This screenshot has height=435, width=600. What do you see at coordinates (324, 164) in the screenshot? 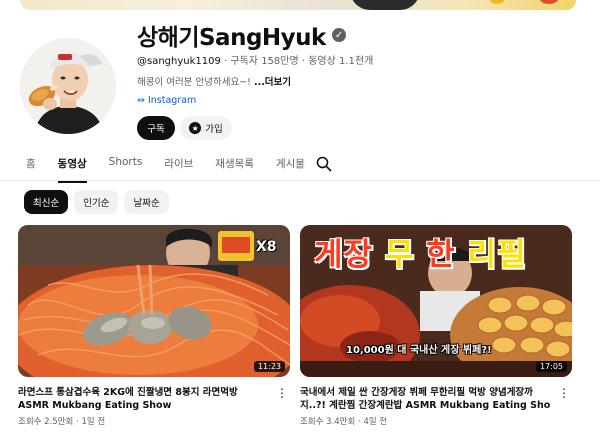
I see `search-icon` at bounding box center [324, 164].